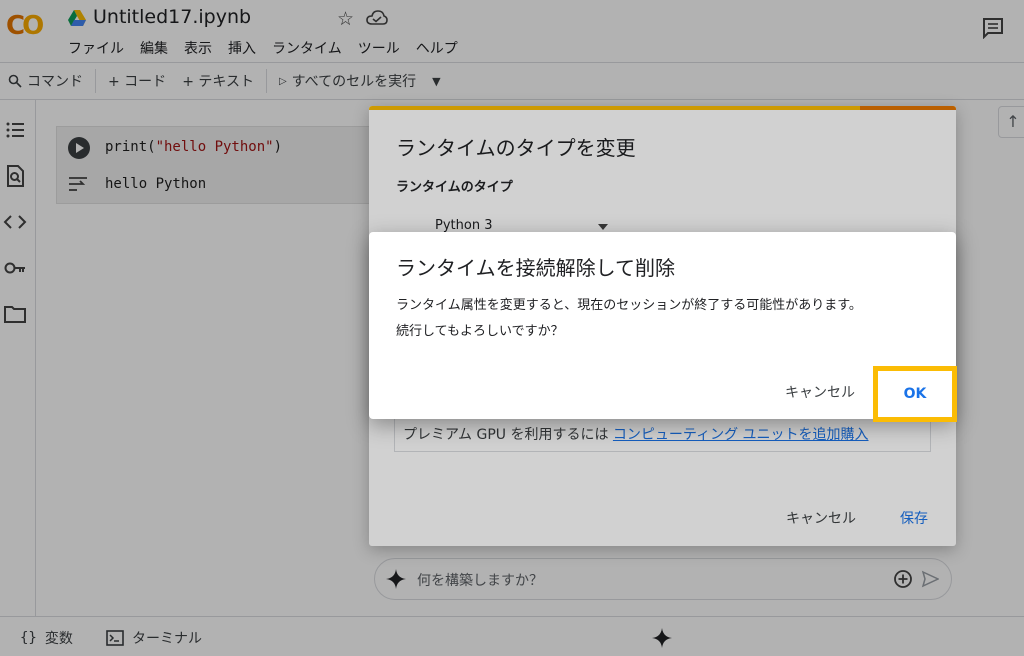 The height and width of the screenshot is (656, 1024). I want to click on confirm-dialog-title: ランタイムを接続解除して削除, so click(535, 268).